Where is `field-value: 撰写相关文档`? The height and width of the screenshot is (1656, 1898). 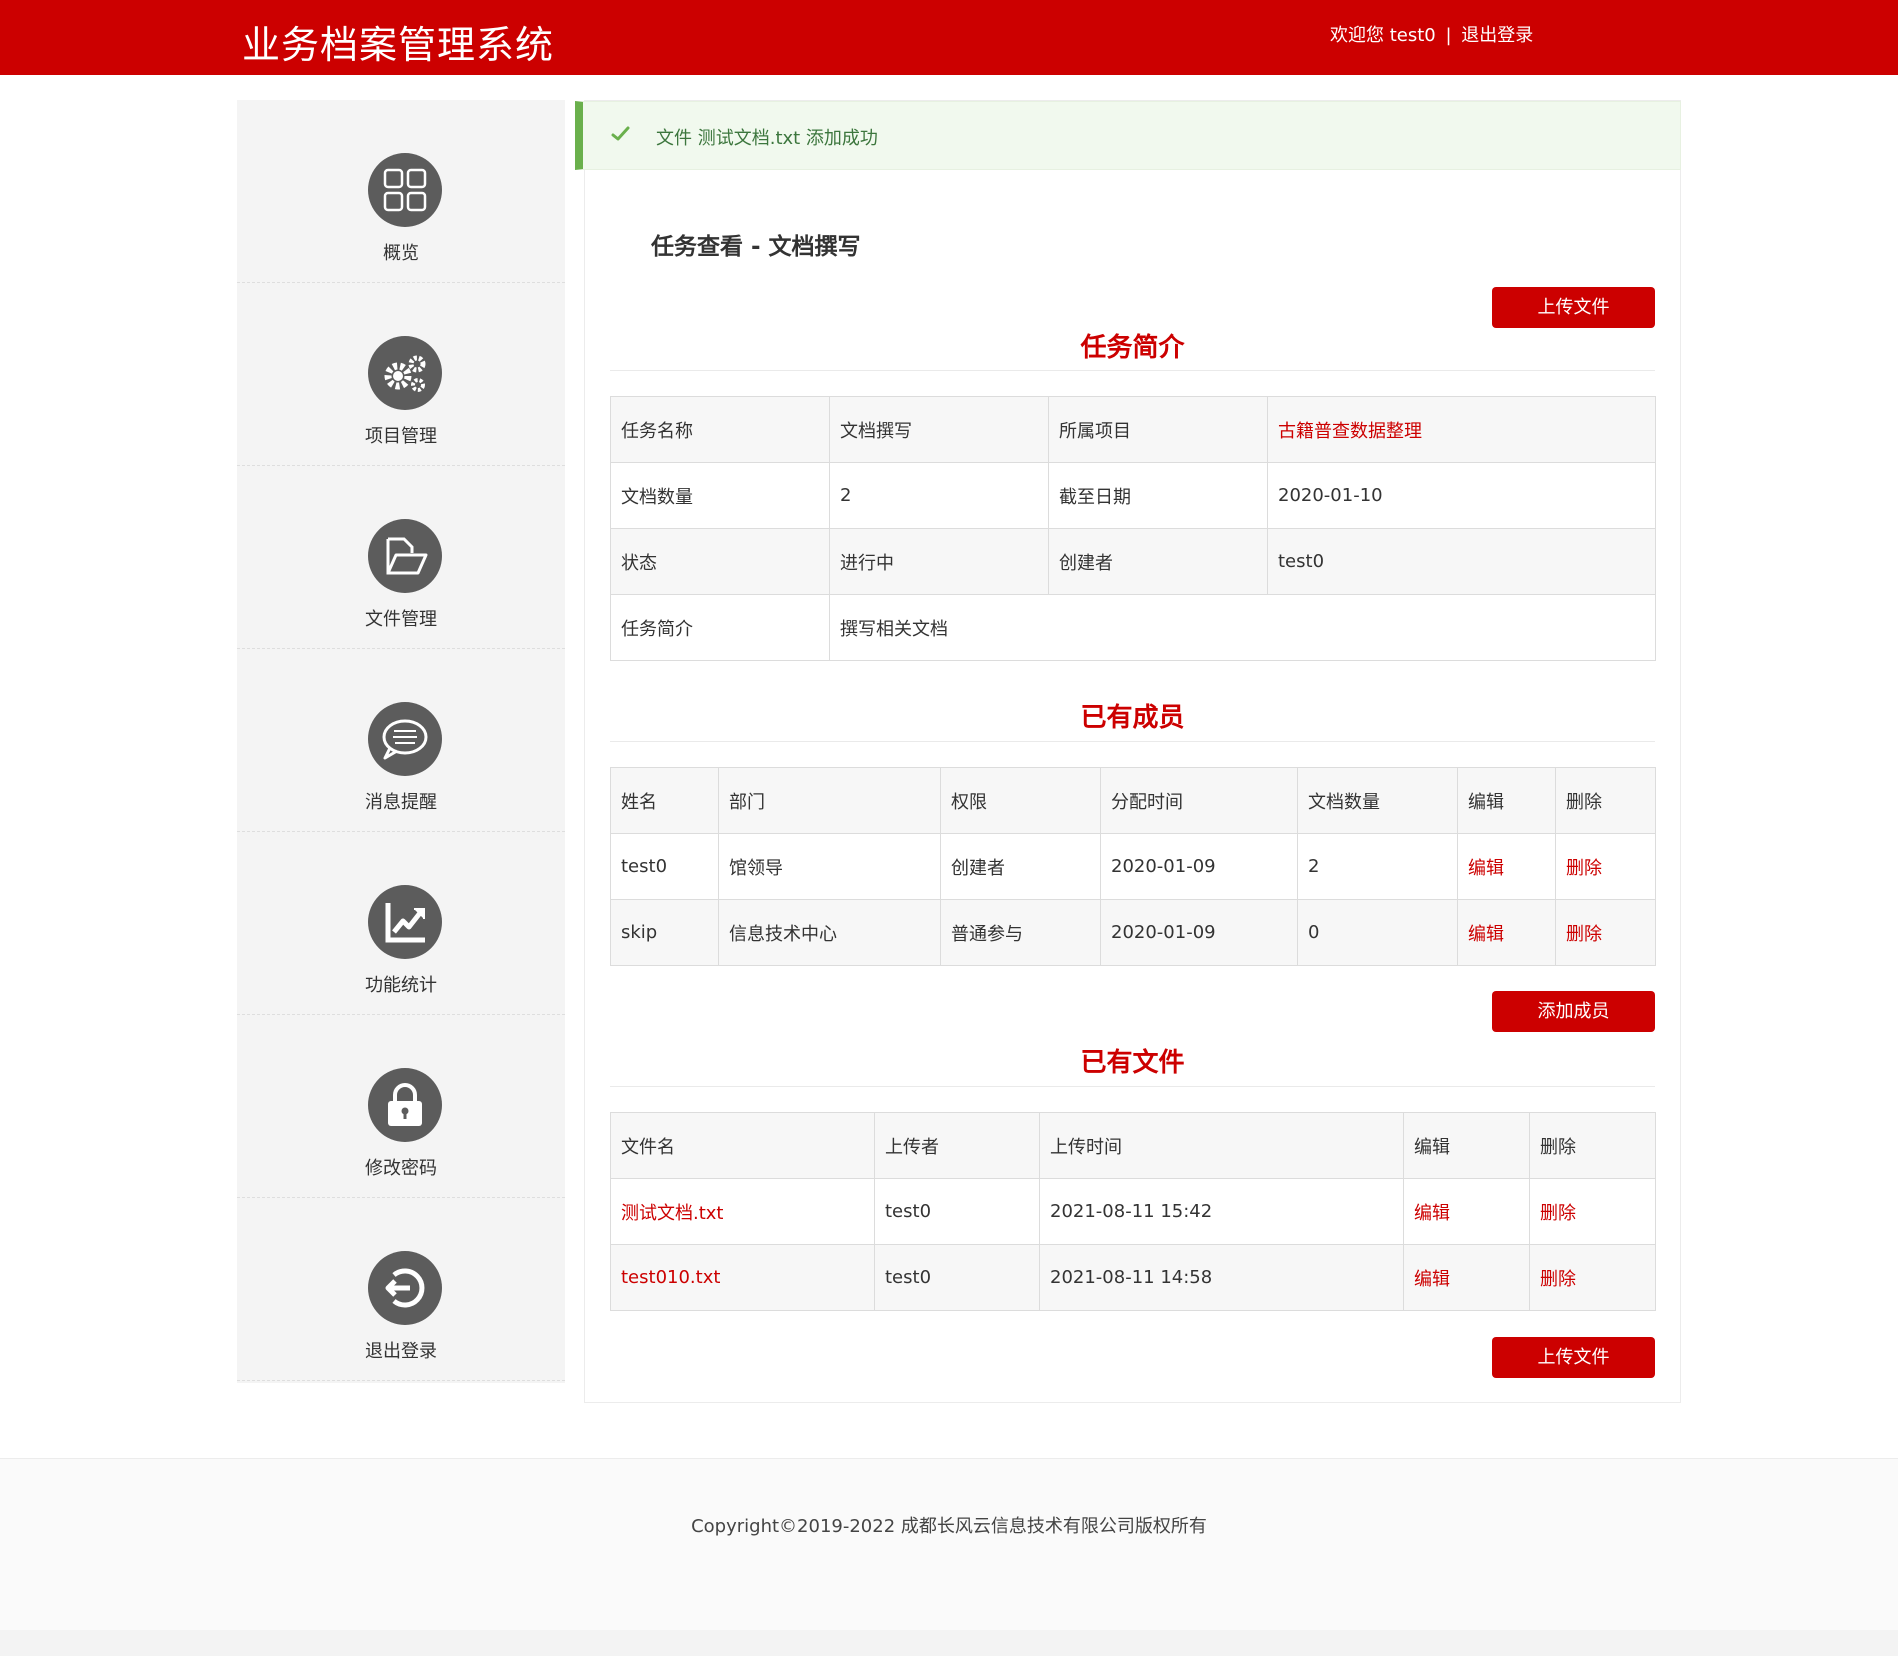
field-value: 撰写相关文档 is located at coordinates (1242, 627).